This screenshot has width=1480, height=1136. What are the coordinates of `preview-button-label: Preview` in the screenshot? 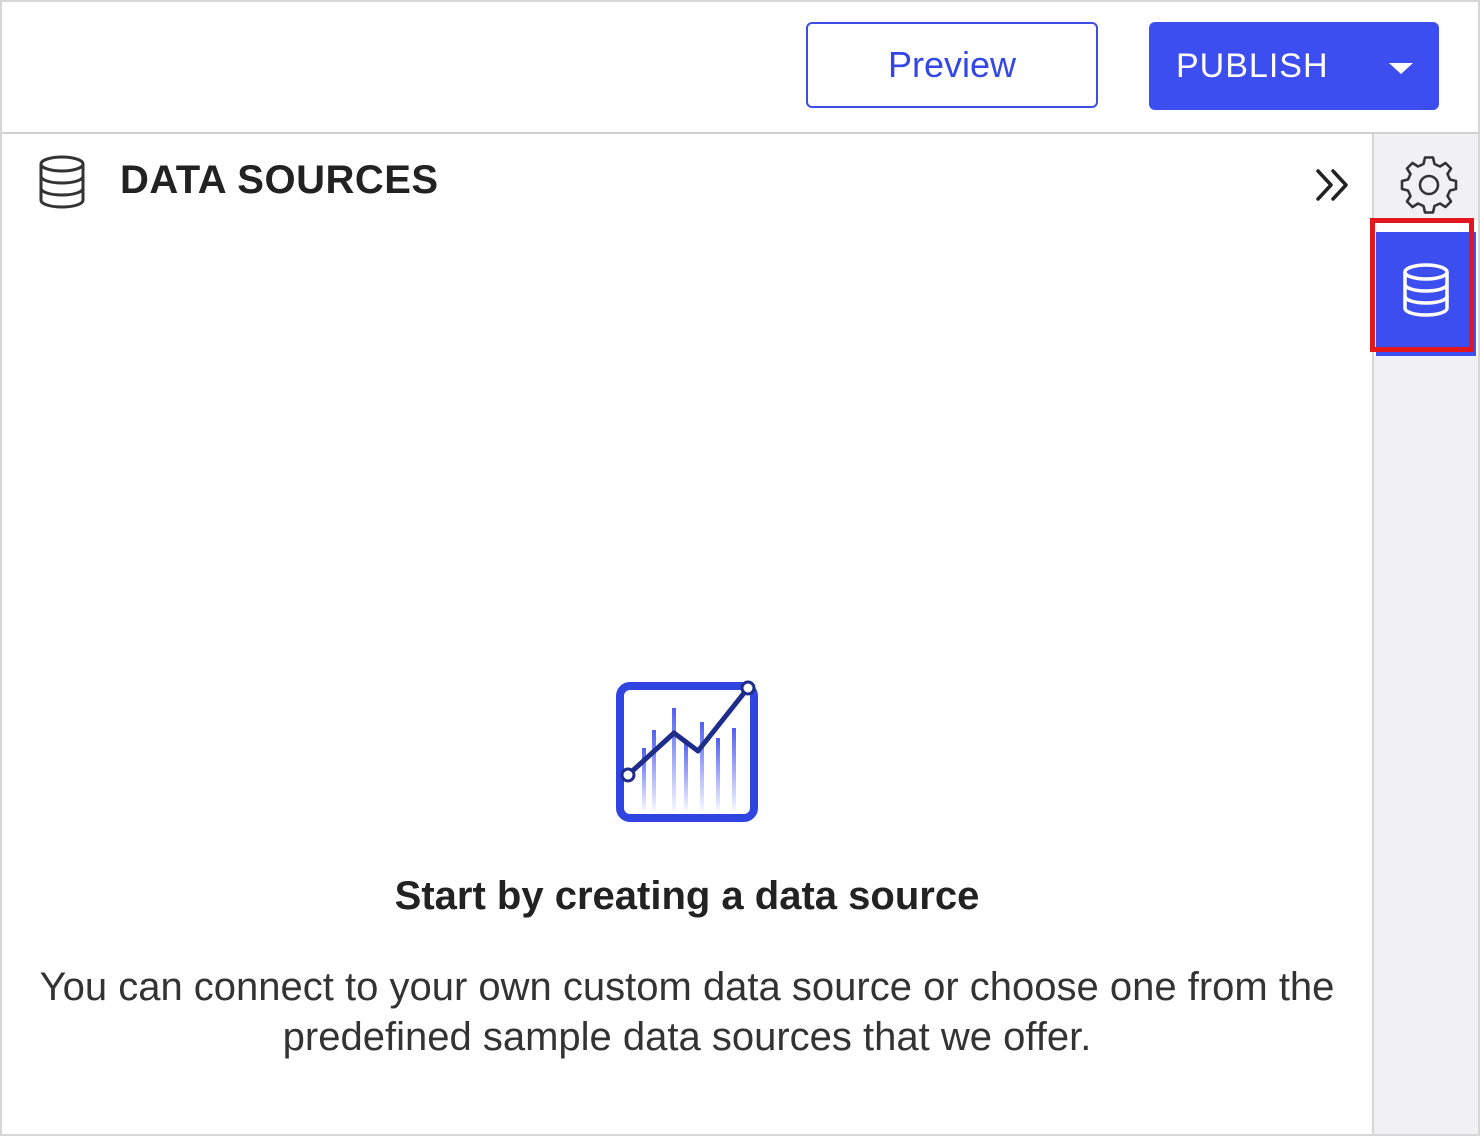 It's located at (952, 64).